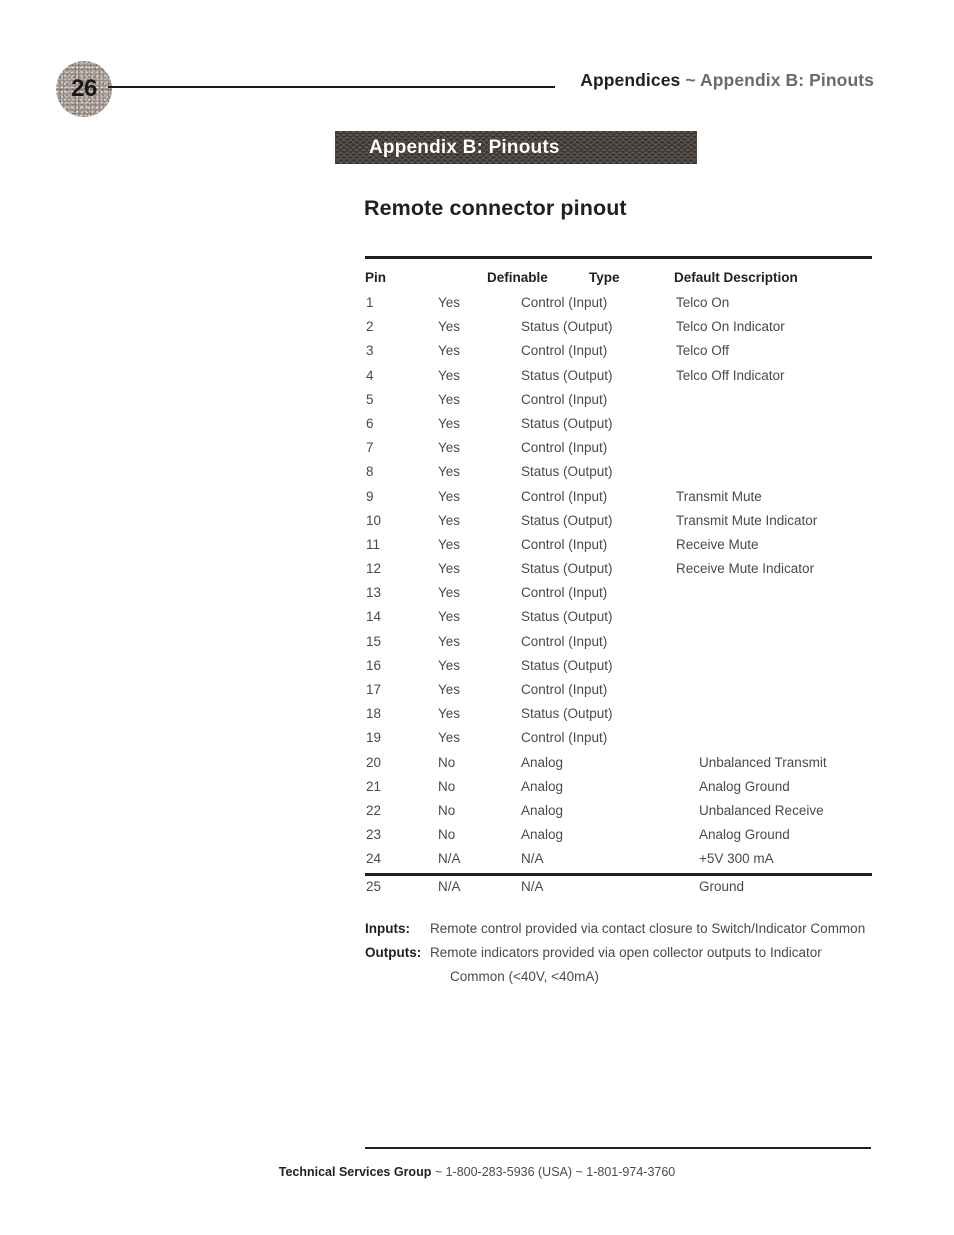 This screenshot has width=954, height=1235. Describe the element at coordinates (373, 544) in the screenshot. I see `cell-pin: 11` at that location.